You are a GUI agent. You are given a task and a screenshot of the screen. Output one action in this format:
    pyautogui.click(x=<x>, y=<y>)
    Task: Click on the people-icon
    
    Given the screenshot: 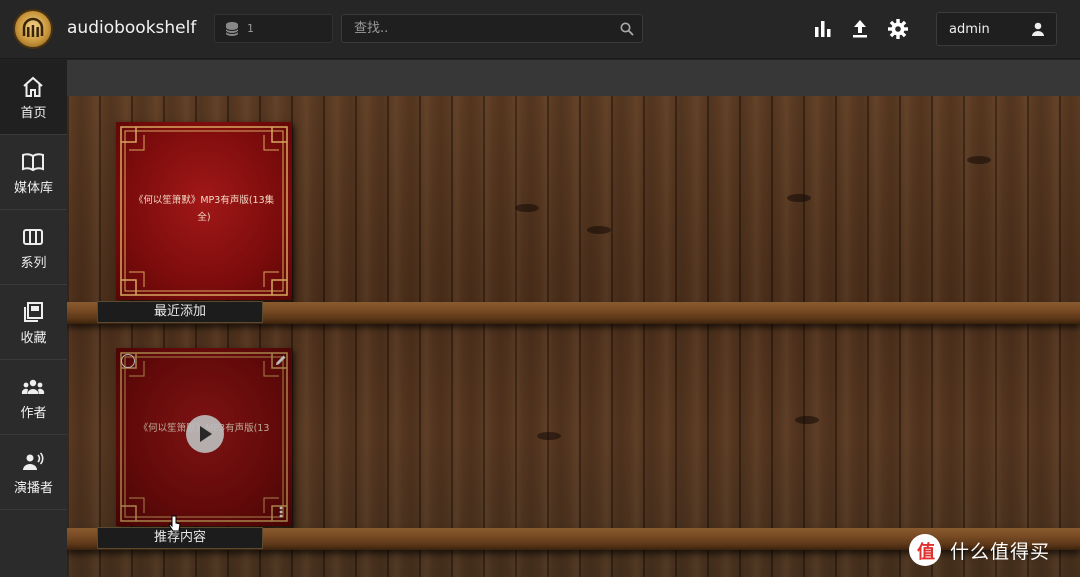 What is the action you would take?
    pyautogui.click(x=33, y=386)
    